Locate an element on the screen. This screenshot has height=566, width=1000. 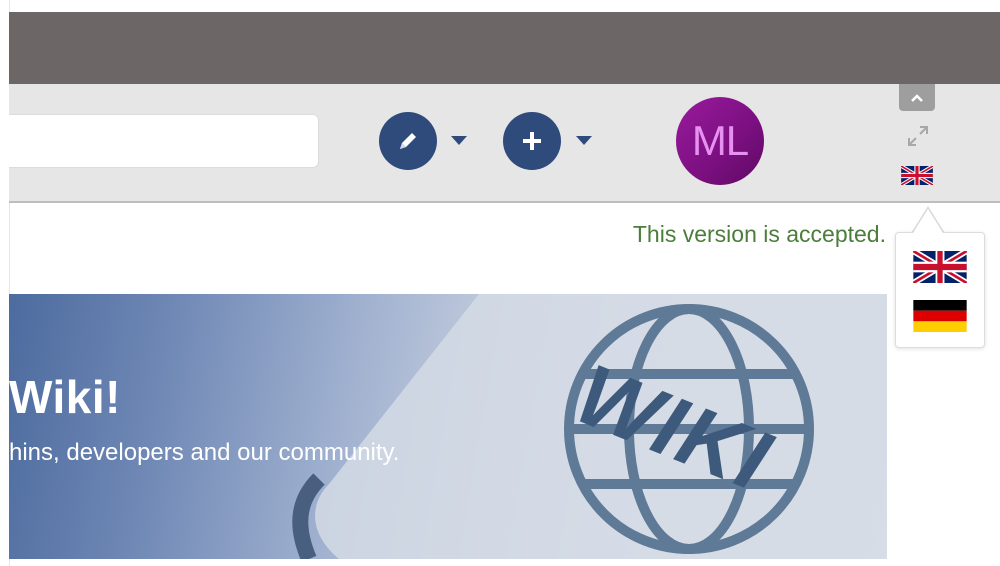
top-header-bar is located at coordinates (504, 48).